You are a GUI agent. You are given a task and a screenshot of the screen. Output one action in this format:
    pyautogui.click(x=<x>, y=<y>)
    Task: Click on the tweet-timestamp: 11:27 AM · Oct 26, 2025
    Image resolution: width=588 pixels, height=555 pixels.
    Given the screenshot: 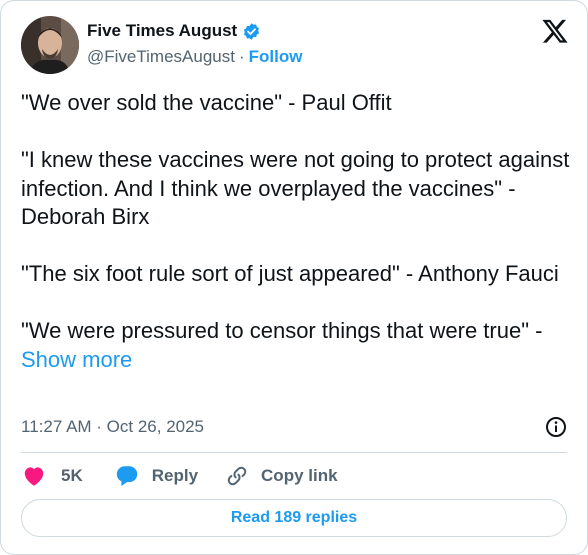 What is the action you would take?
    pyautogui.click(x=112, y=427)
    